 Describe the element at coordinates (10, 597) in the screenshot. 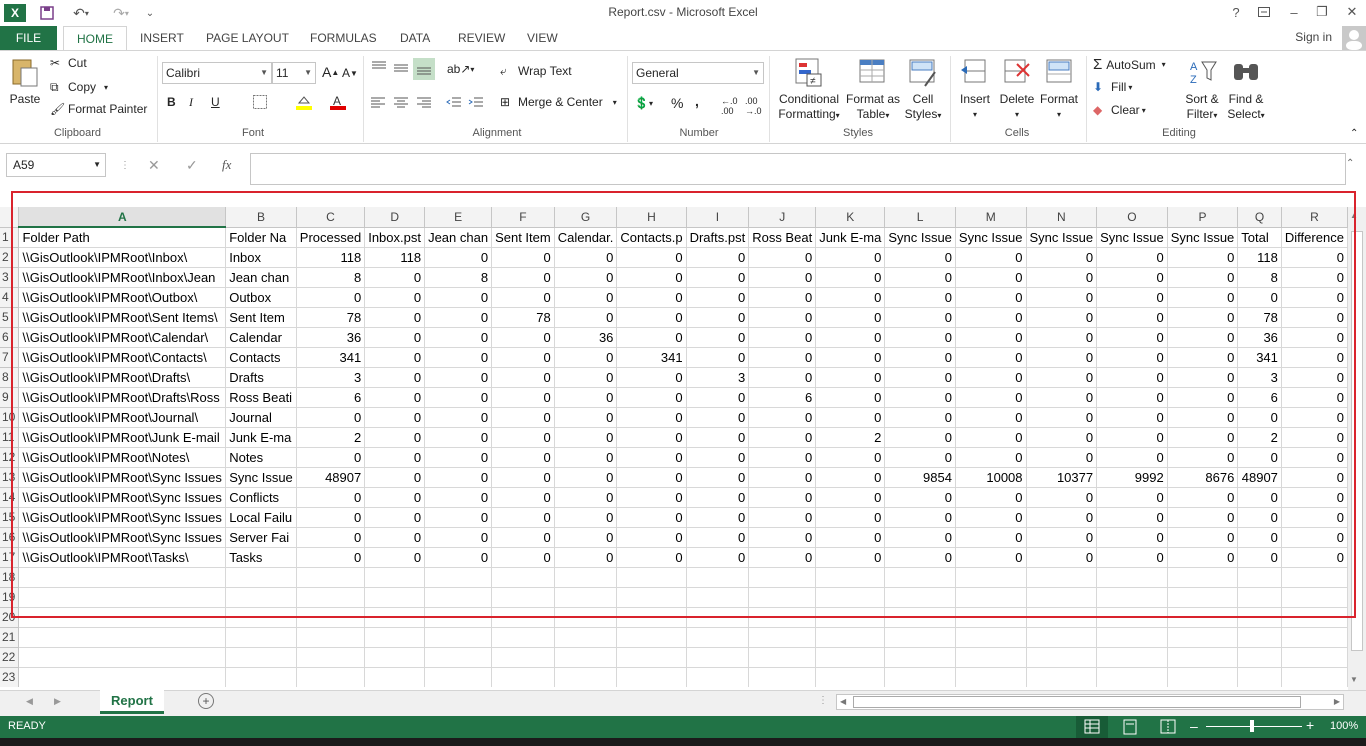

I see `row-header: 19` at that location.